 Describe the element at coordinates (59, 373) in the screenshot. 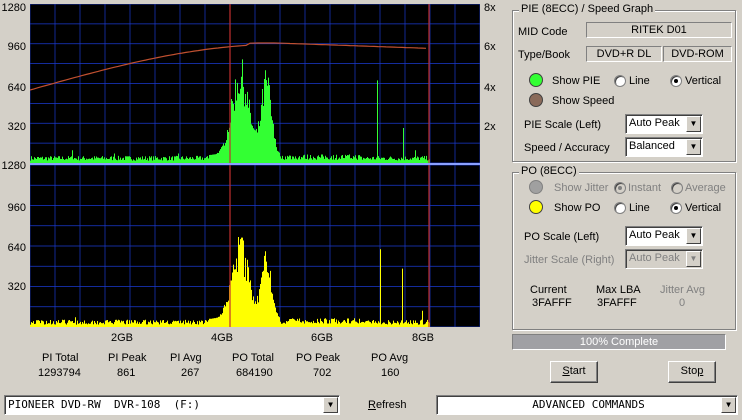

I see `pi-total-value: 1293794` at that location.